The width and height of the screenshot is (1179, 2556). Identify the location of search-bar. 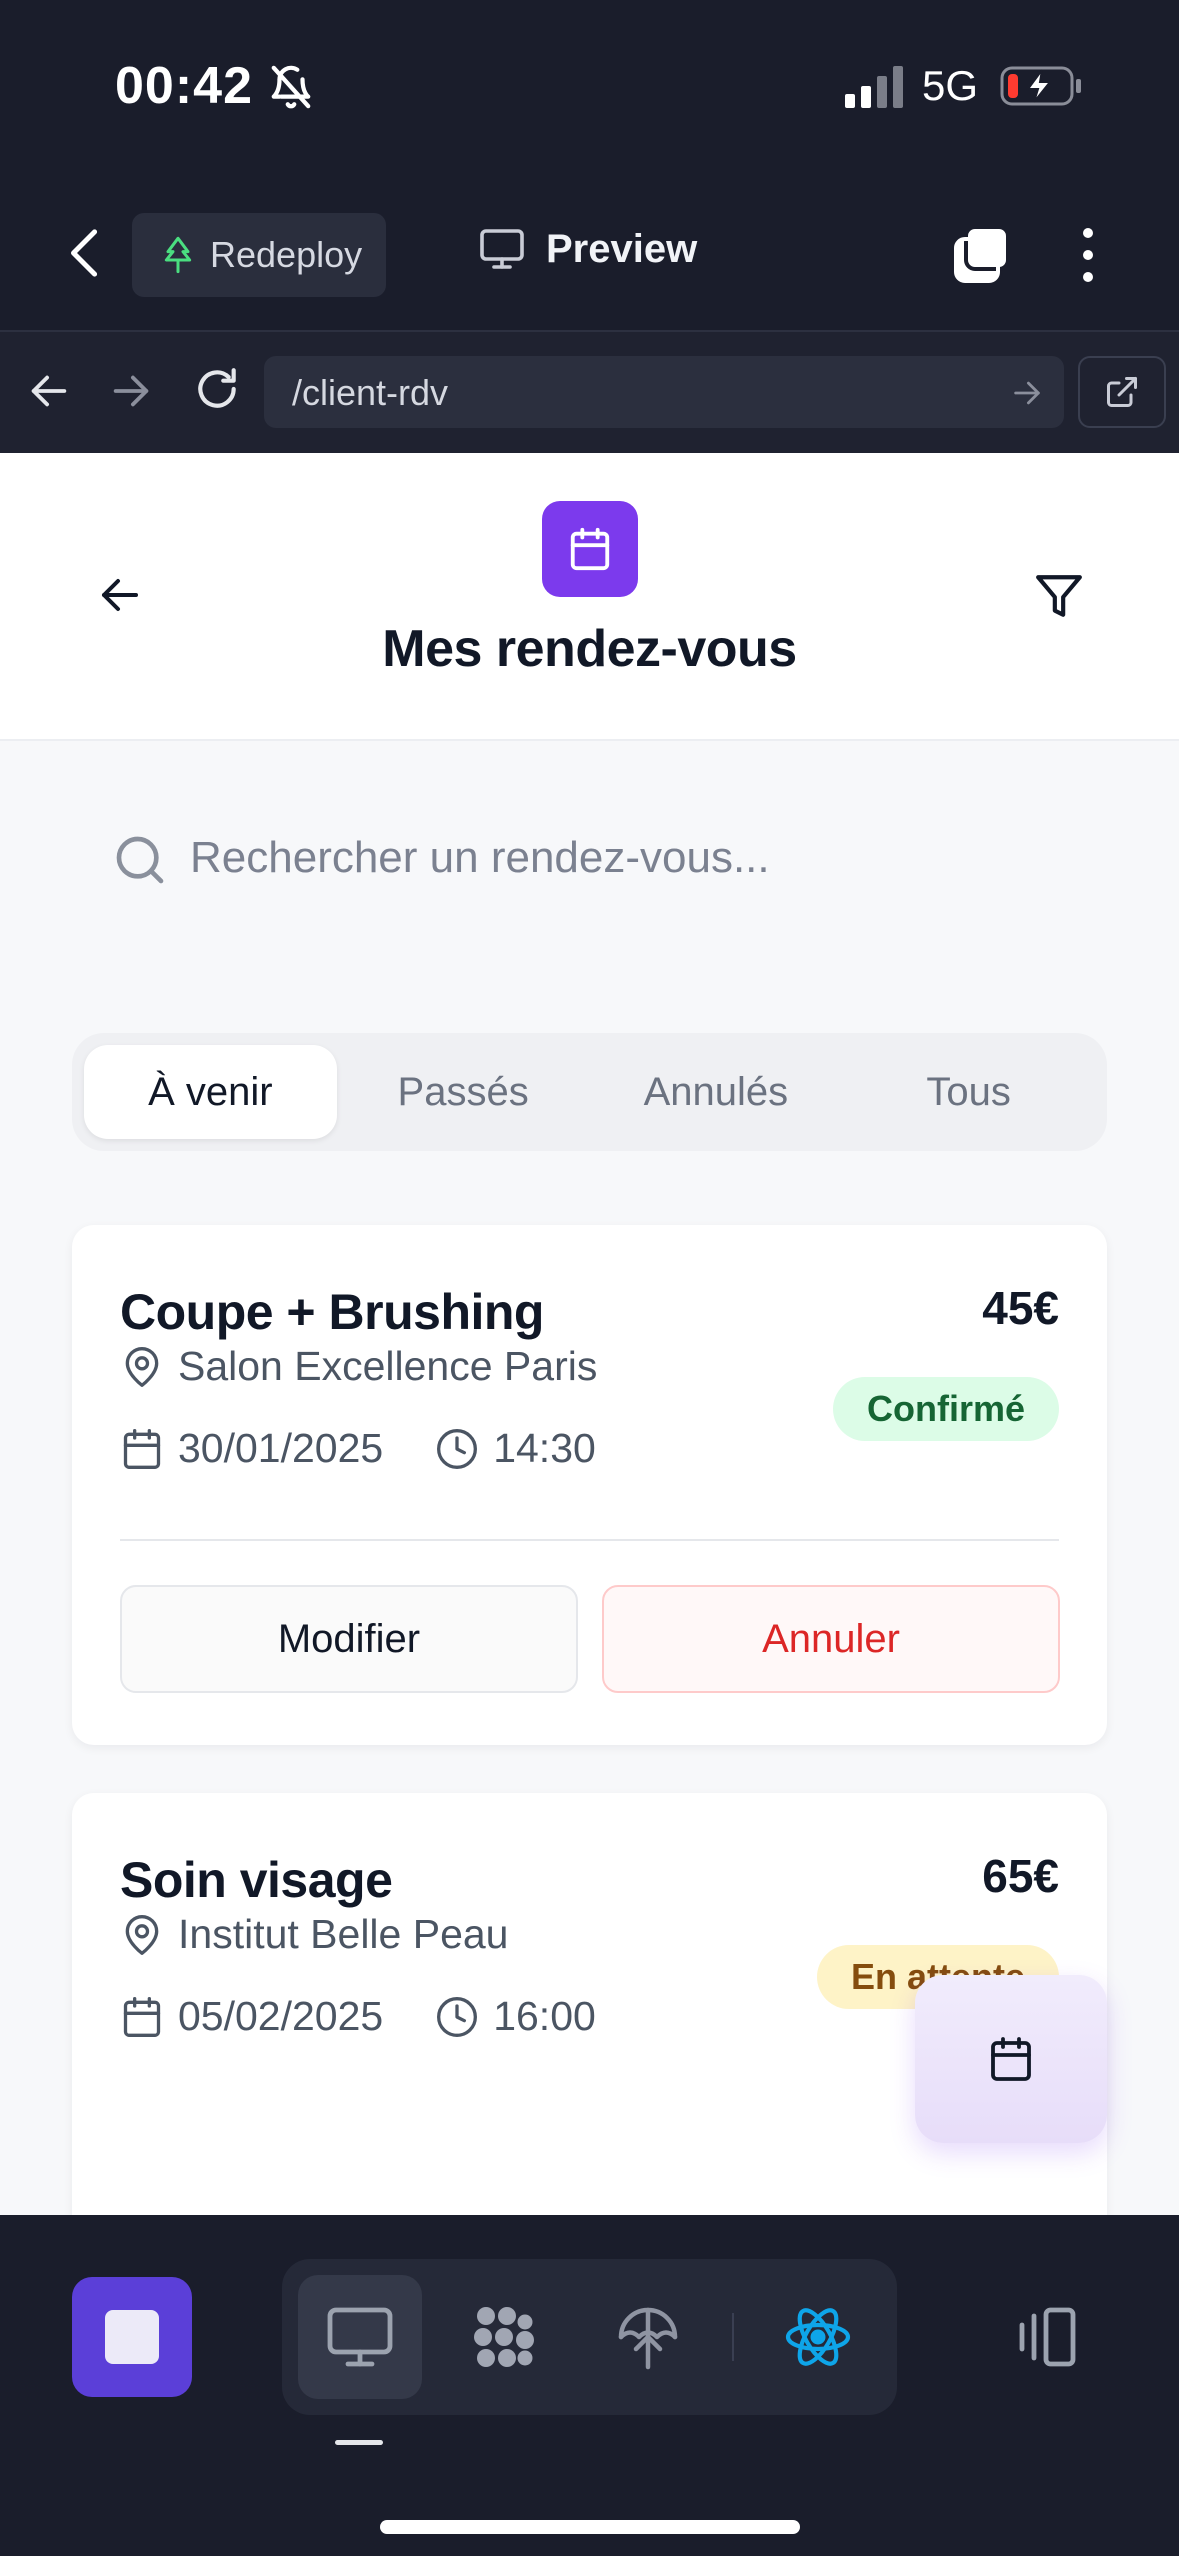
(589, 858).